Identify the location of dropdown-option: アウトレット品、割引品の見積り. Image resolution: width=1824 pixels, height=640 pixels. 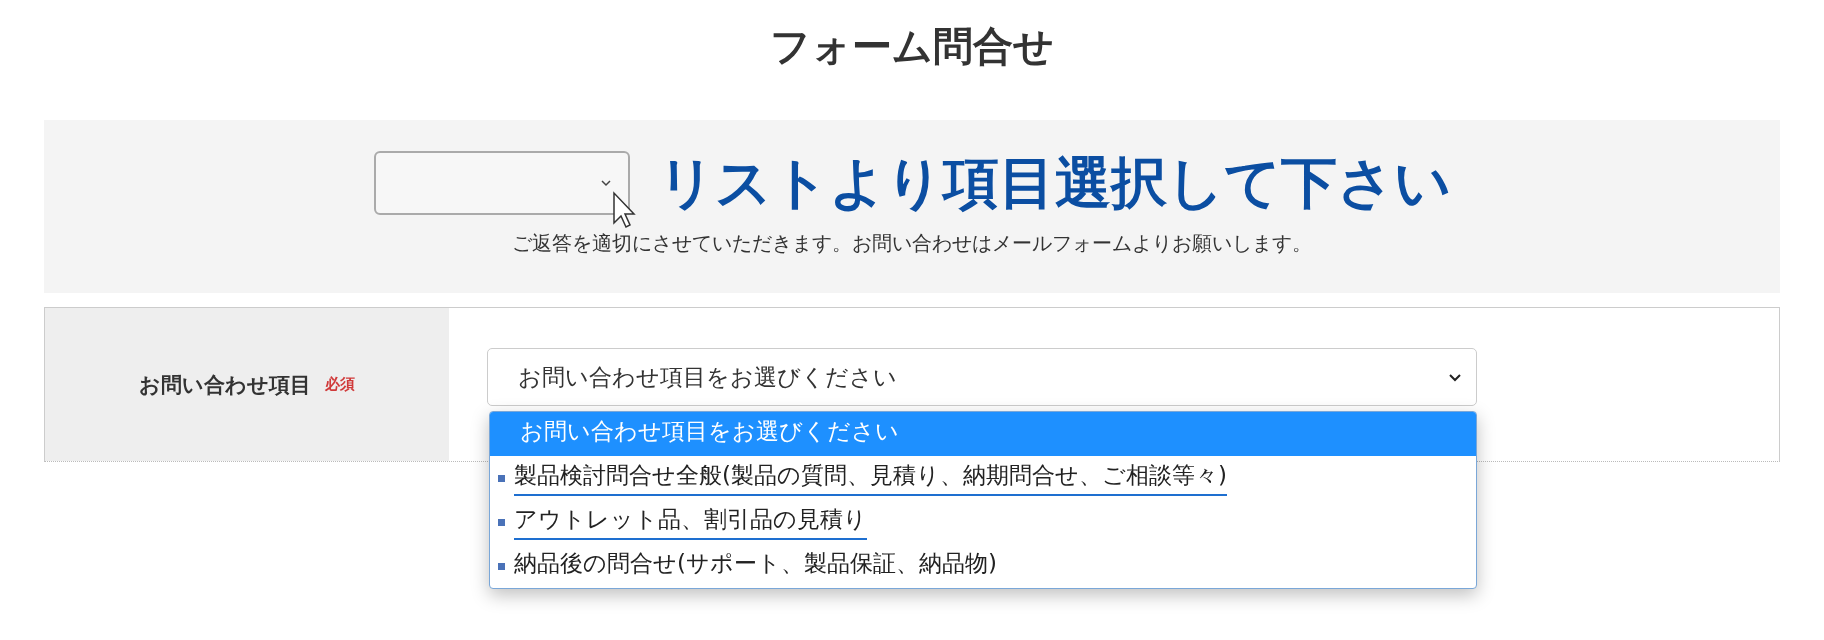
(983, 522).